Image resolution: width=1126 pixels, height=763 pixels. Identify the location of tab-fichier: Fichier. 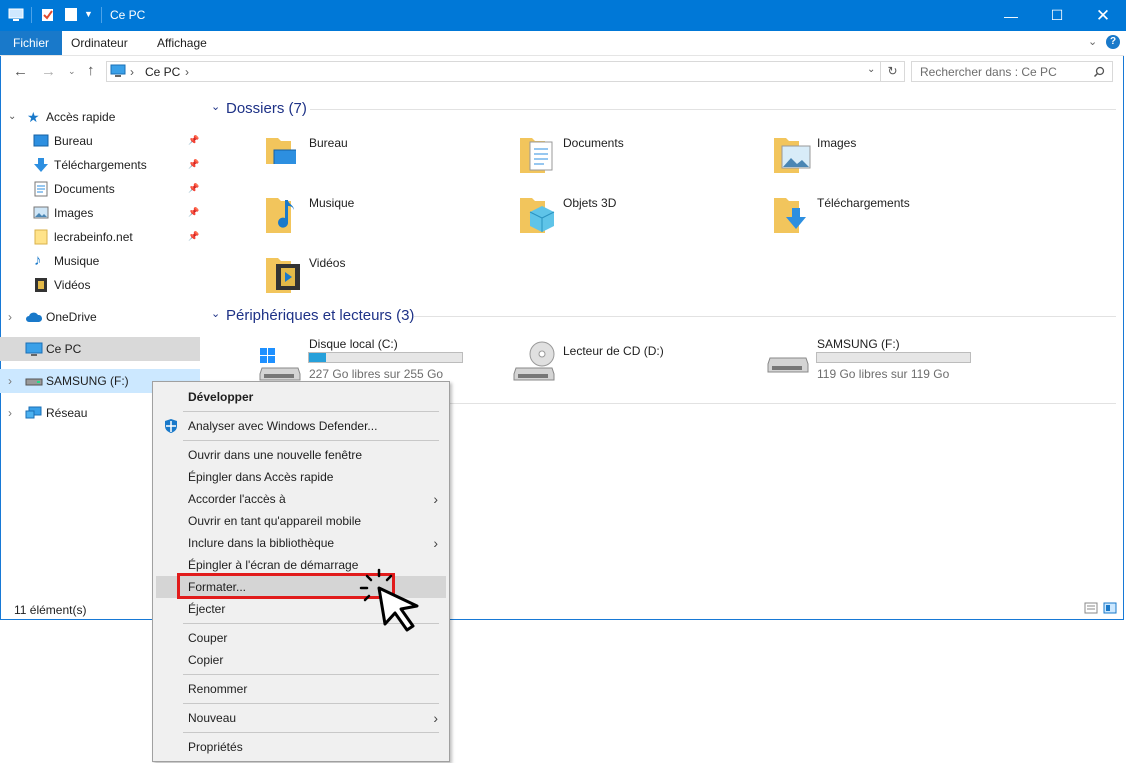
(31, 43).